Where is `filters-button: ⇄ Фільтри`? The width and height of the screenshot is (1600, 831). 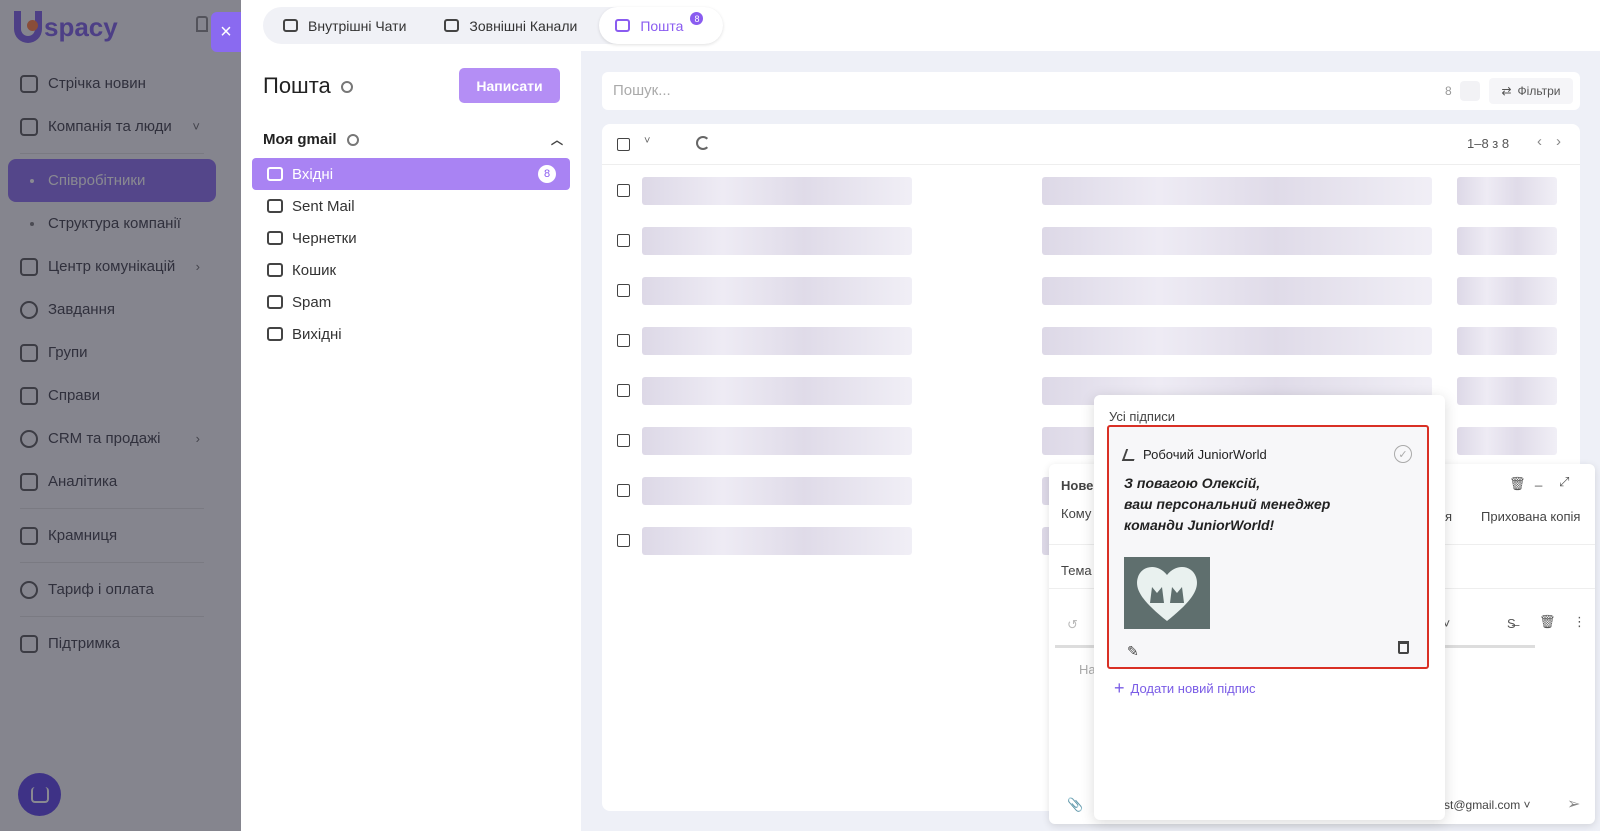
filters-button: ⇄ Фільтри is located at coordinates (1531, 91).